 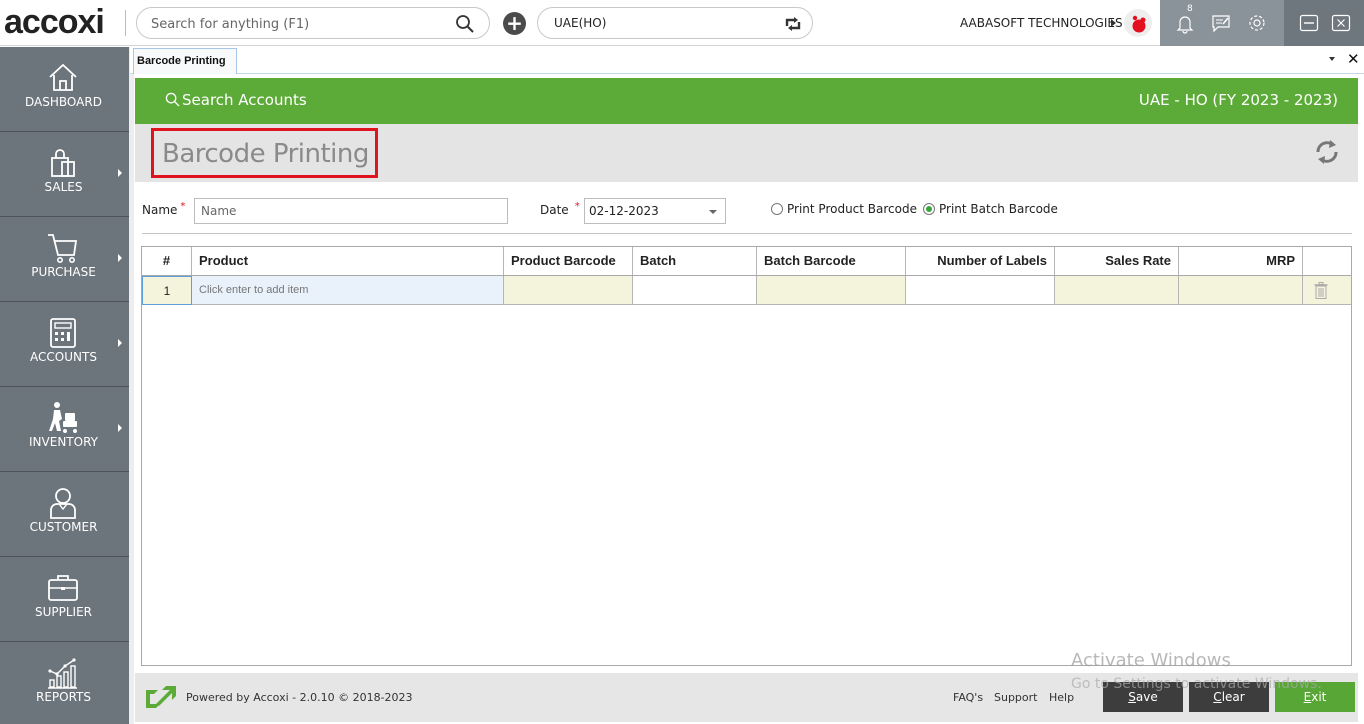 What do you see at coordinates (1324, 23) in the screenshot?
I see `window-controls` at bounding box center [1324, 23].